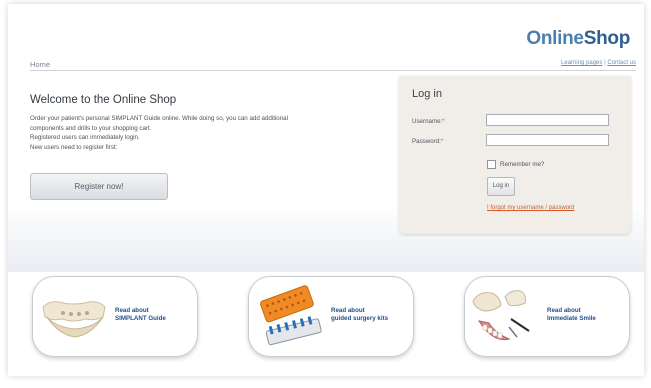 The width and height of the screenshot is (651, 388). What do you see at coordinates (530, 208) in the screenshot?
I see `forgot-credentials-link: I forgot my username / password` at bounding box center [530, 208].